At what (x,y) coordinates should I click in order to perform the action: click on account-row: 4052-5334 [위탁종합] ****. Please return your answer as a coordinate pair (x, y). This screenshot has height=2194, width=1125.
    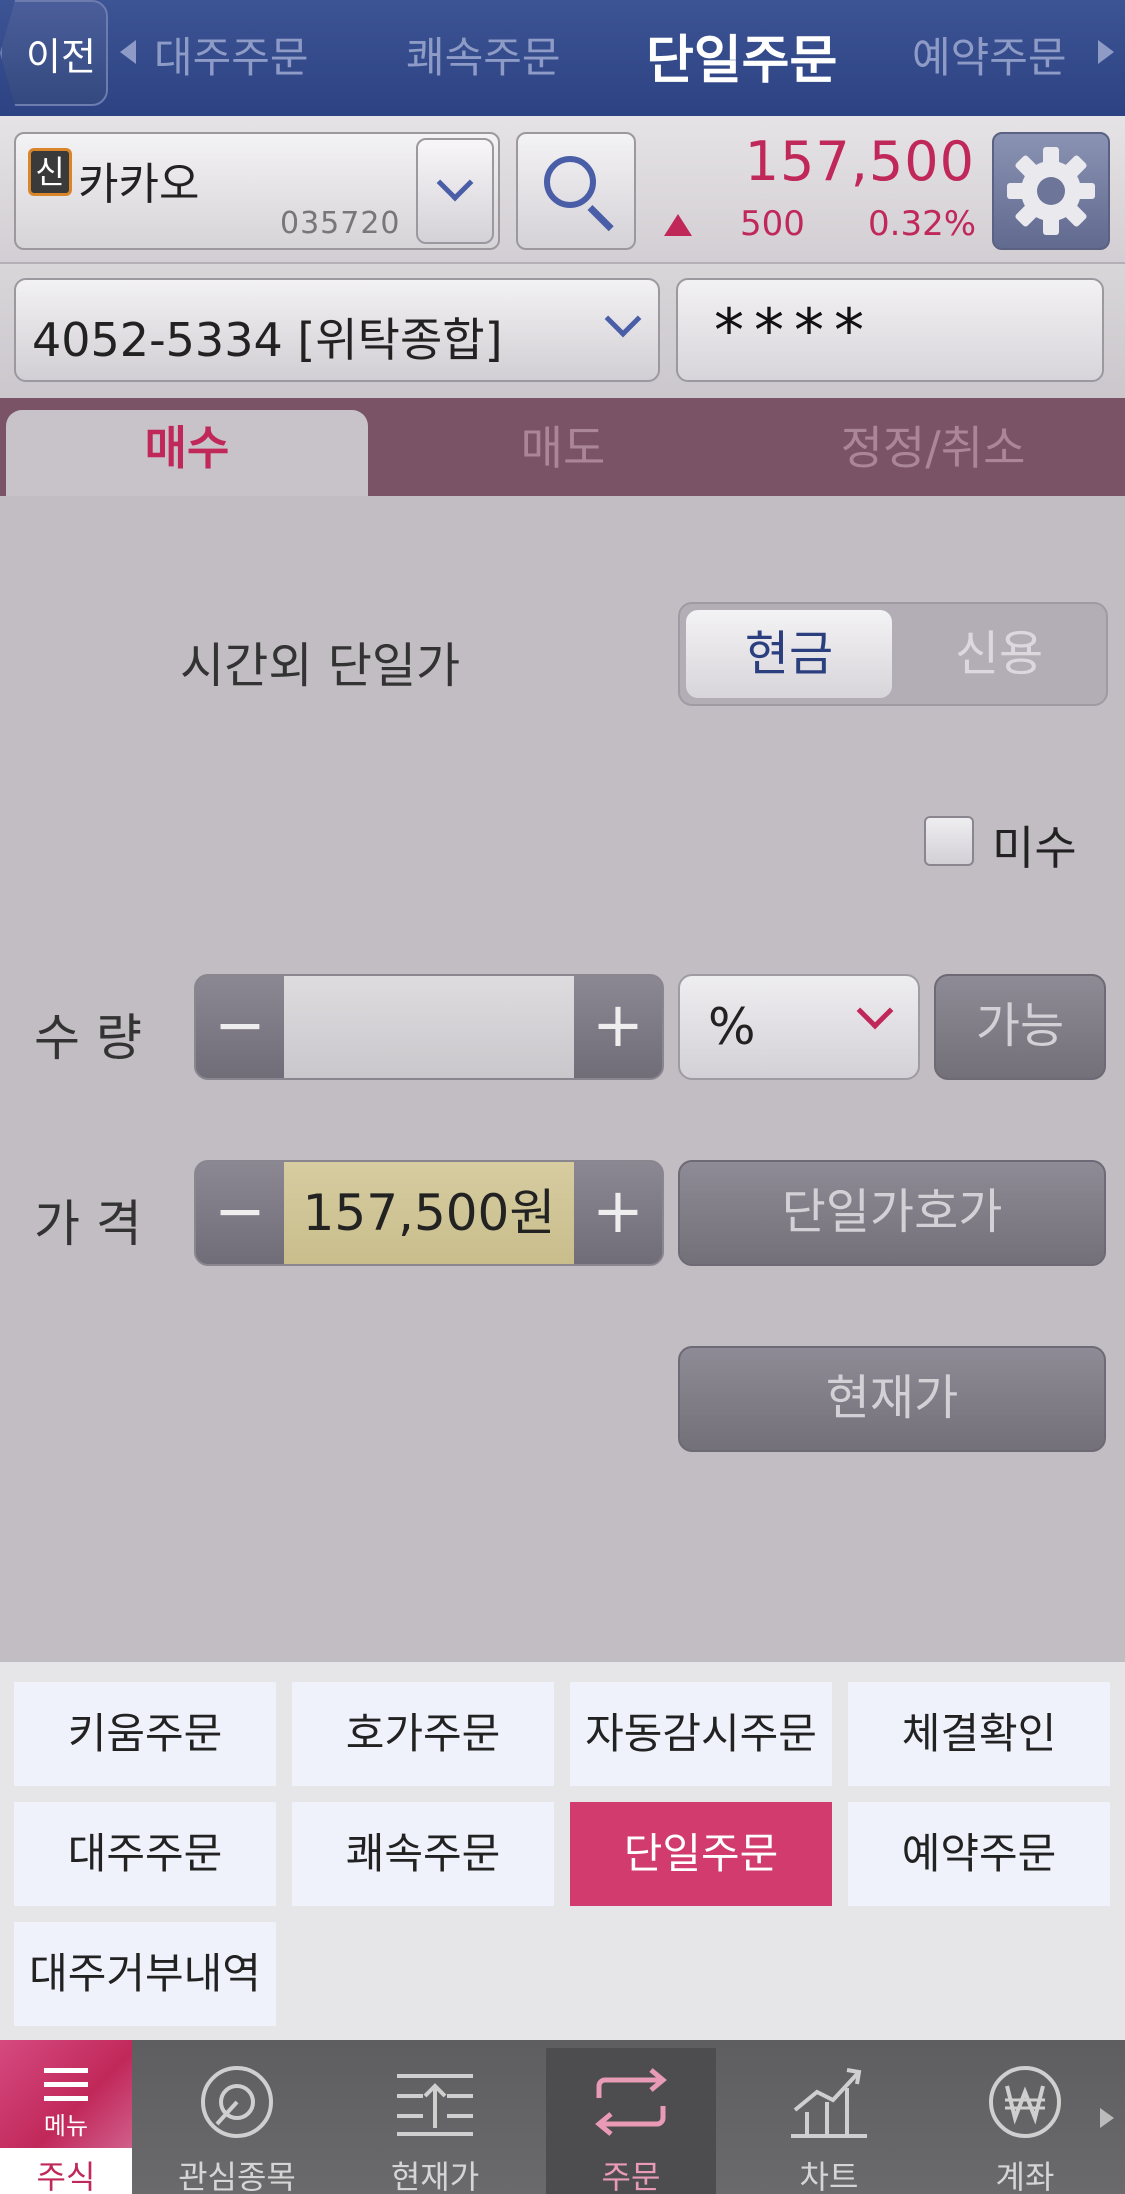
    Looking at the image, I should click on (562, 331).